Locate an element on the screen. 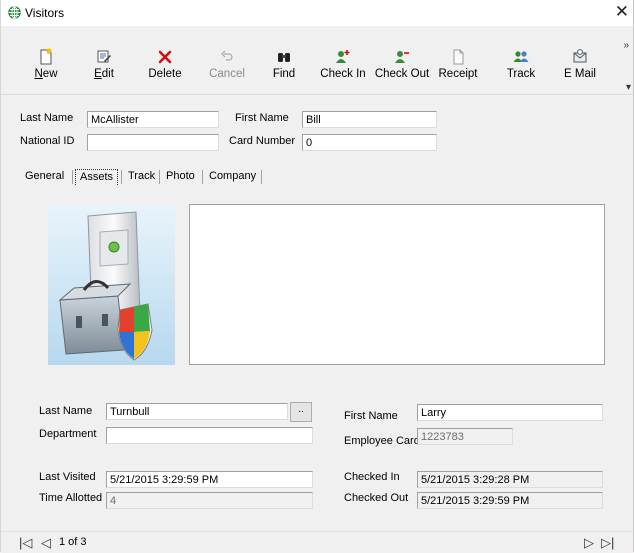 Image resolution: width=634 pixels, height=553 pixels. receipt-label: Receipt is located at coordinates (458, 74).